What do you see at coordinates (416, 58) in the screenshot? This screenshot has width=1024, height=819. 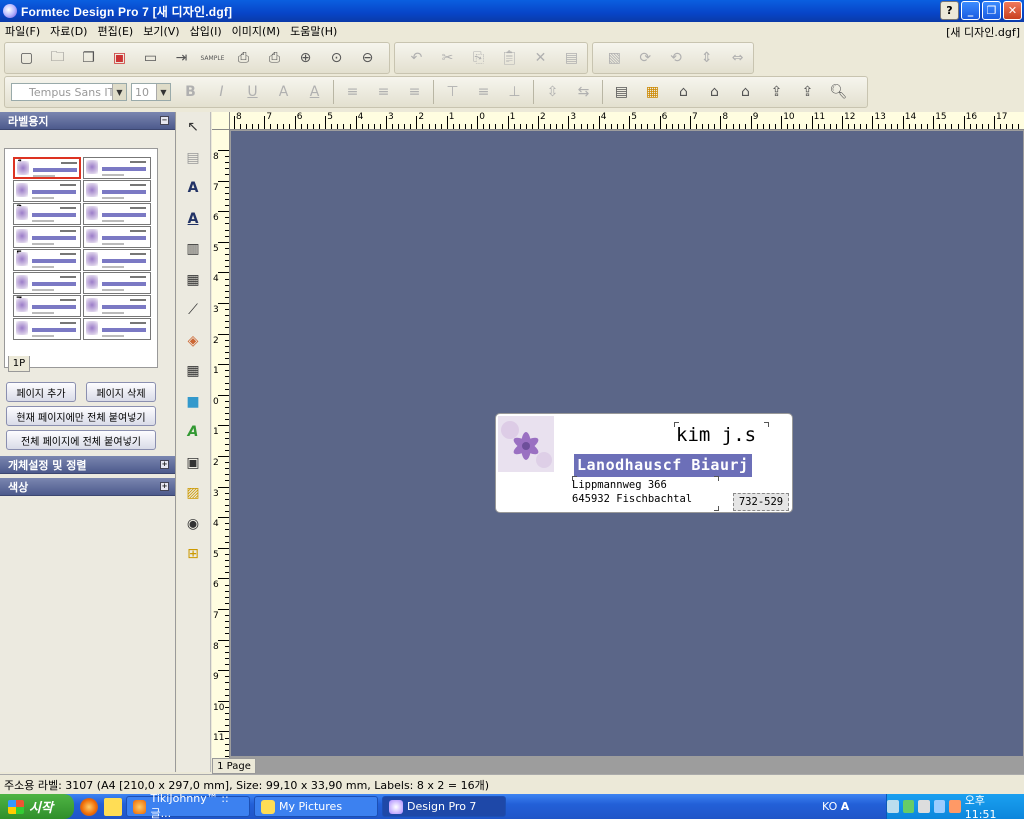 I see `undo-icon: ↶` at bounding box center [416, 58].